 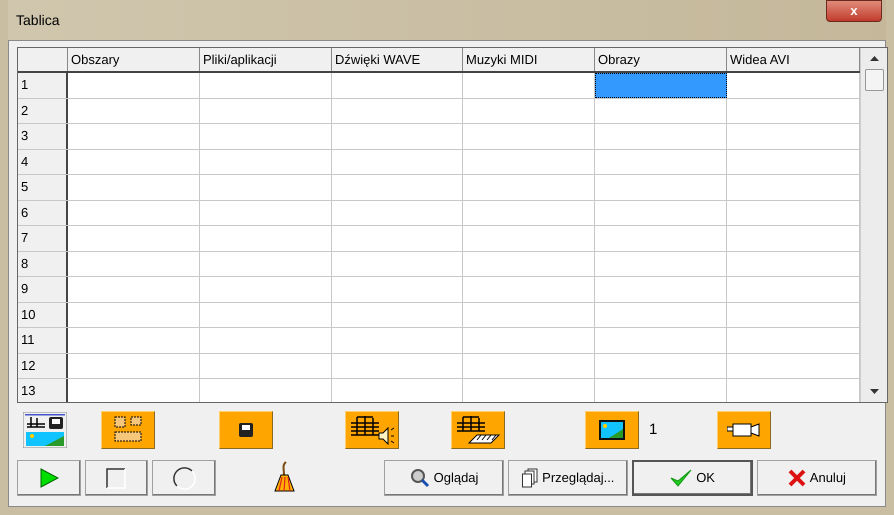 I want to click on view-button: Oglądaj, so click(x=444, y=478).